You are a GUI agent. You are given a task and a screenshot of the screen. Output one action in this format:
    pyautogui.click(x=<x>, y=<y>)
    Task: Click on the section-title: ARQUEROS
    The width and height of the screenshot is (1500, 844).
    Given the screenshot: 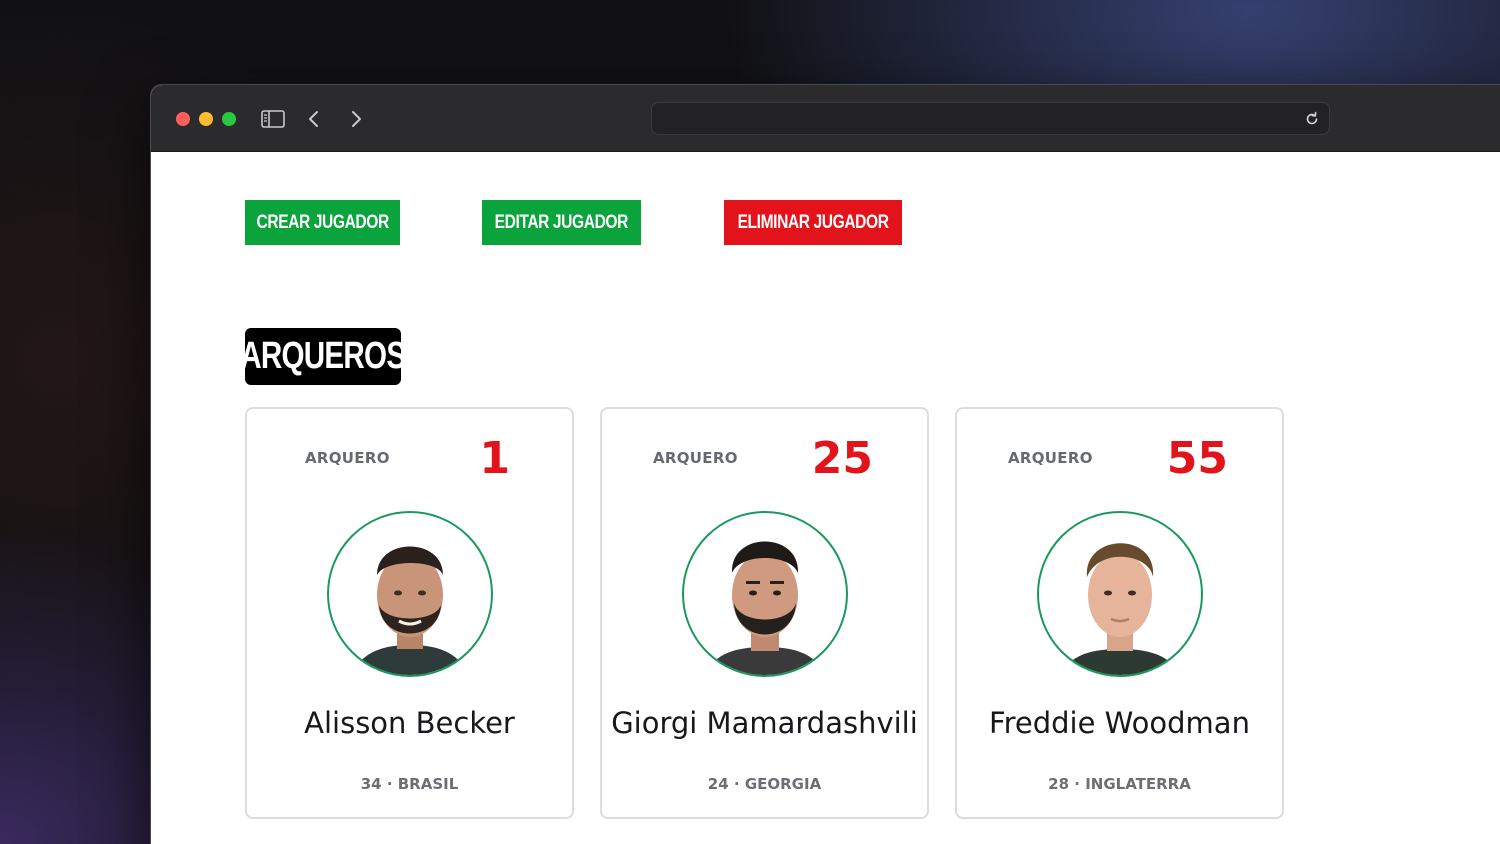 What is the action you would take?
    pyautogui.click(x=323, y=356)
    